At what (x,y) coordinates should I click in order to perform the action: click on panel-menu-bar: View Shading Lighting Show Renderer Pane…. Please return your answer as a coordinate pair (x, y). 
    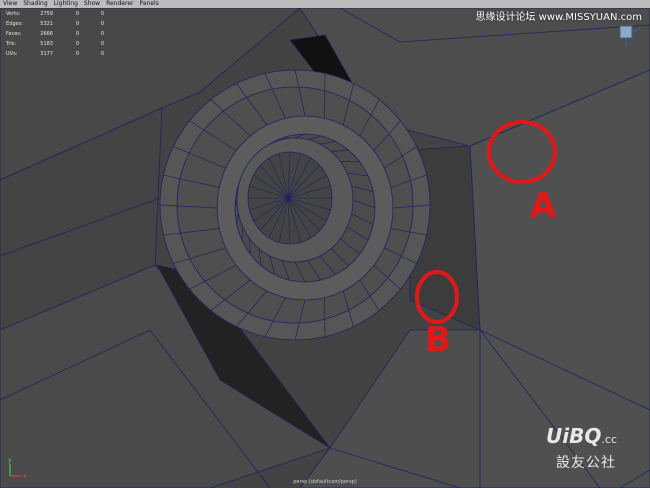
    Looking at the image, I should click on (325, 4).